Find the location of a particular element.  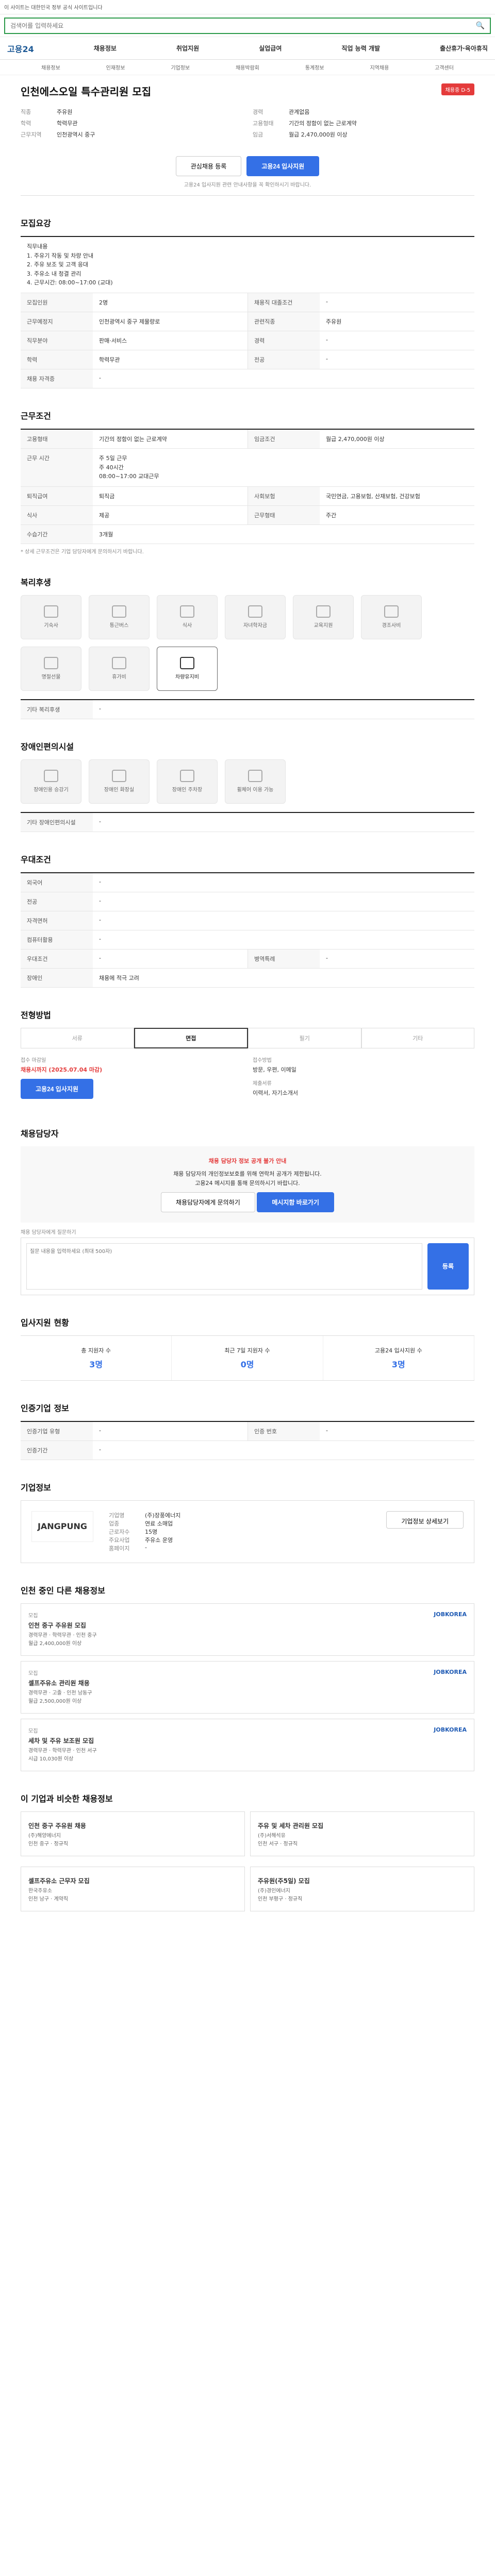

similar-job-meta: 인천 남구 · 계약직 is located at coordinates (48, 1899).